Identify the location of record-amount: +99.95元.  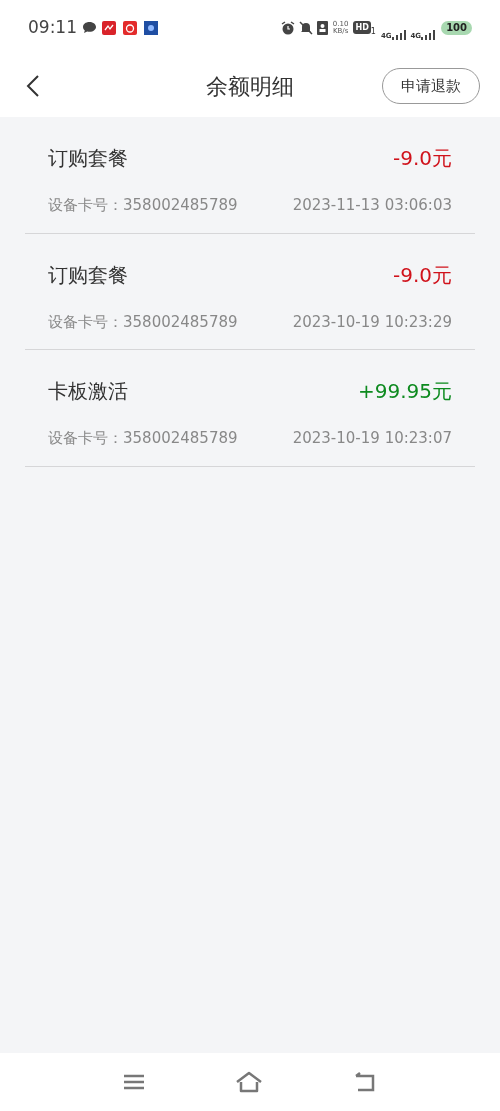
(405, 391).